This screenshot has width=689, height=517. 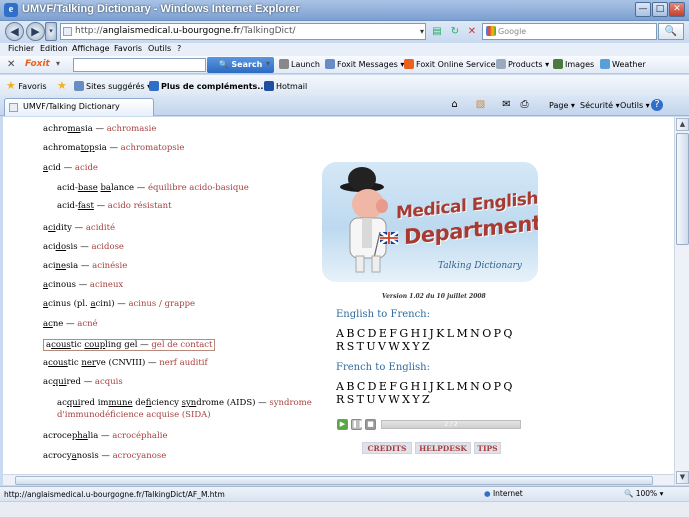 I want to click on letter-link: R, so click(x=340, y=346).